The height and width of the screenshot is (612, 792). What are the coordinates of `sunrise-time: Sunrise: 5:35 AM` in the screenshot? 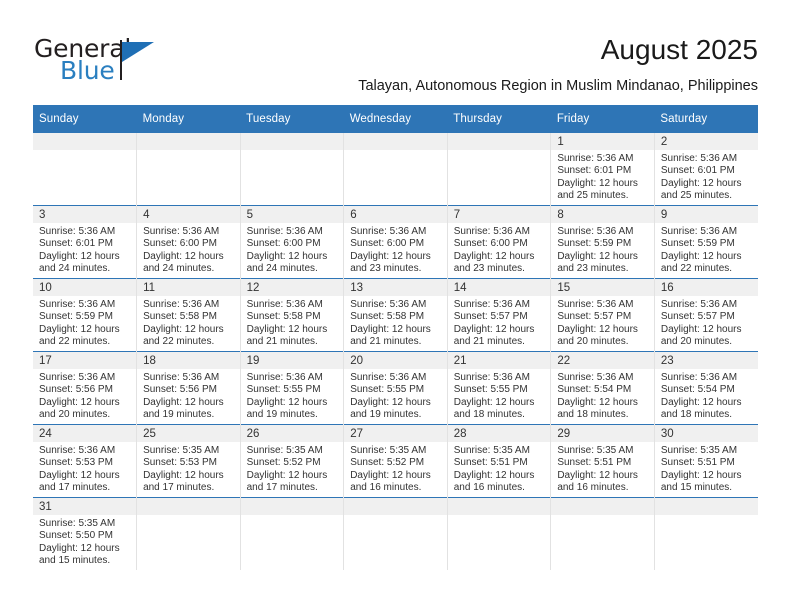 It's located at (284, 450).